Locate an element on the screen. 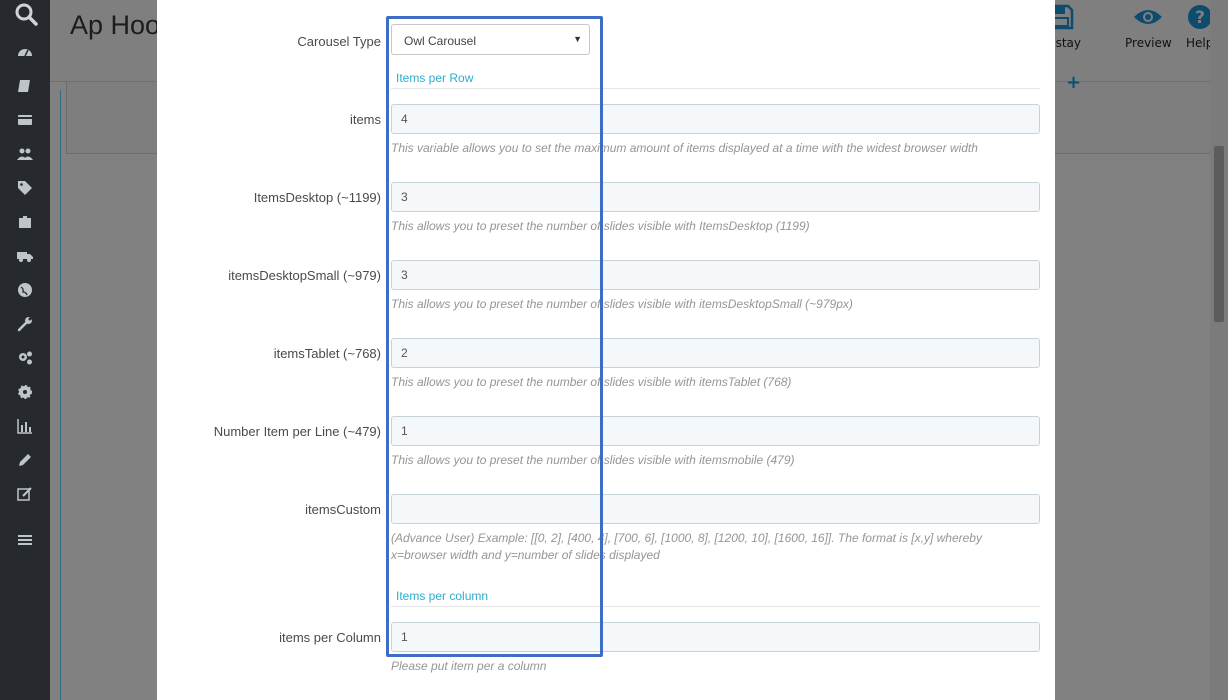  scrollbar is located at coordinates (1219, 350).